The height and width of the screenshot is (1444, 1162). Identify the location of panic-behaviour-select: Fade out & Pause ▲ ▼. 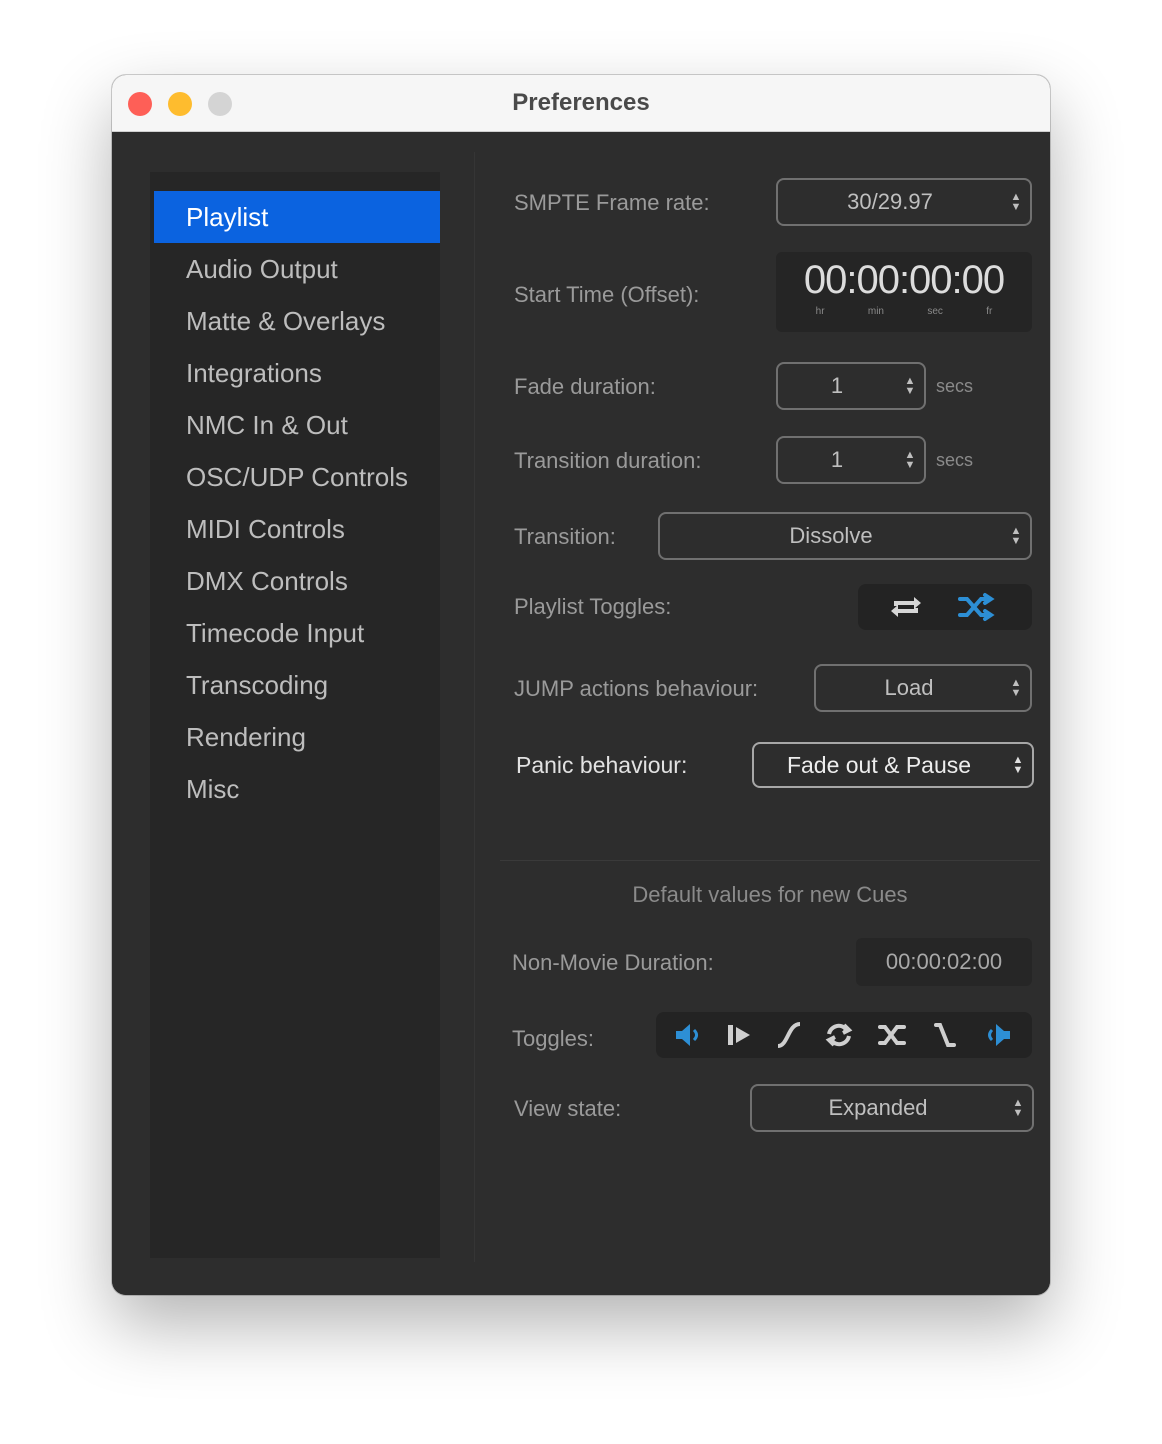
(893, 765).